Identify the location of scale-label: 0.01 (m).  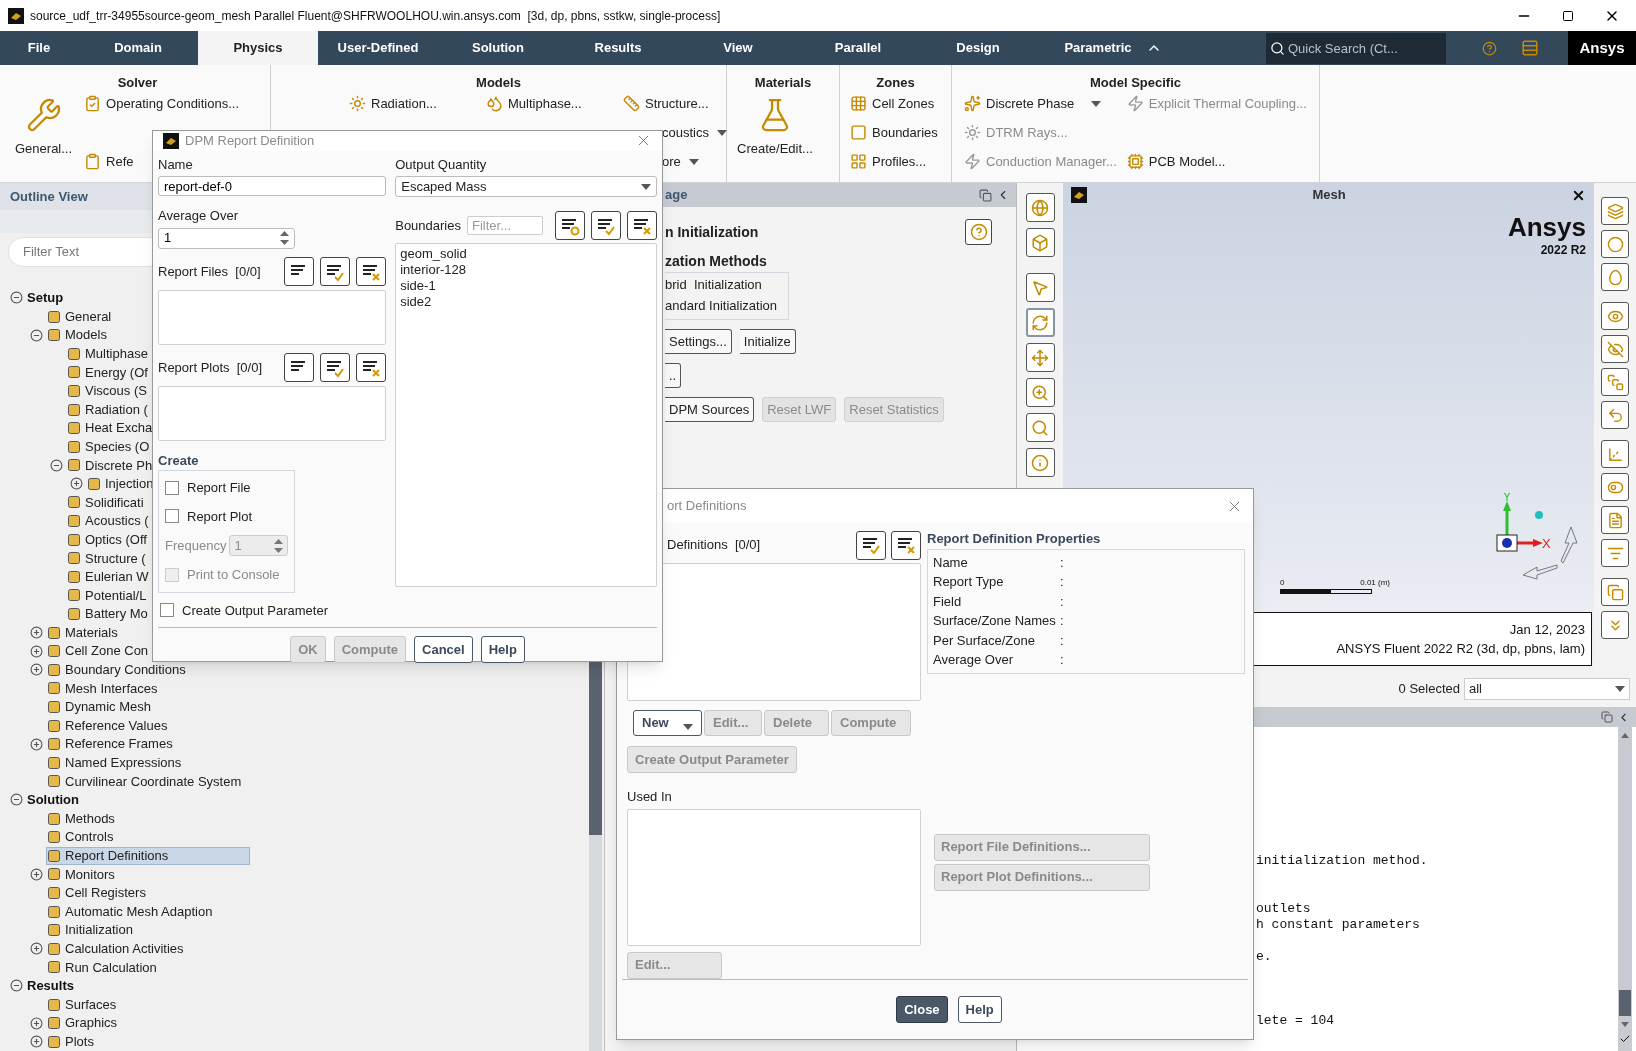
(1375, 583).